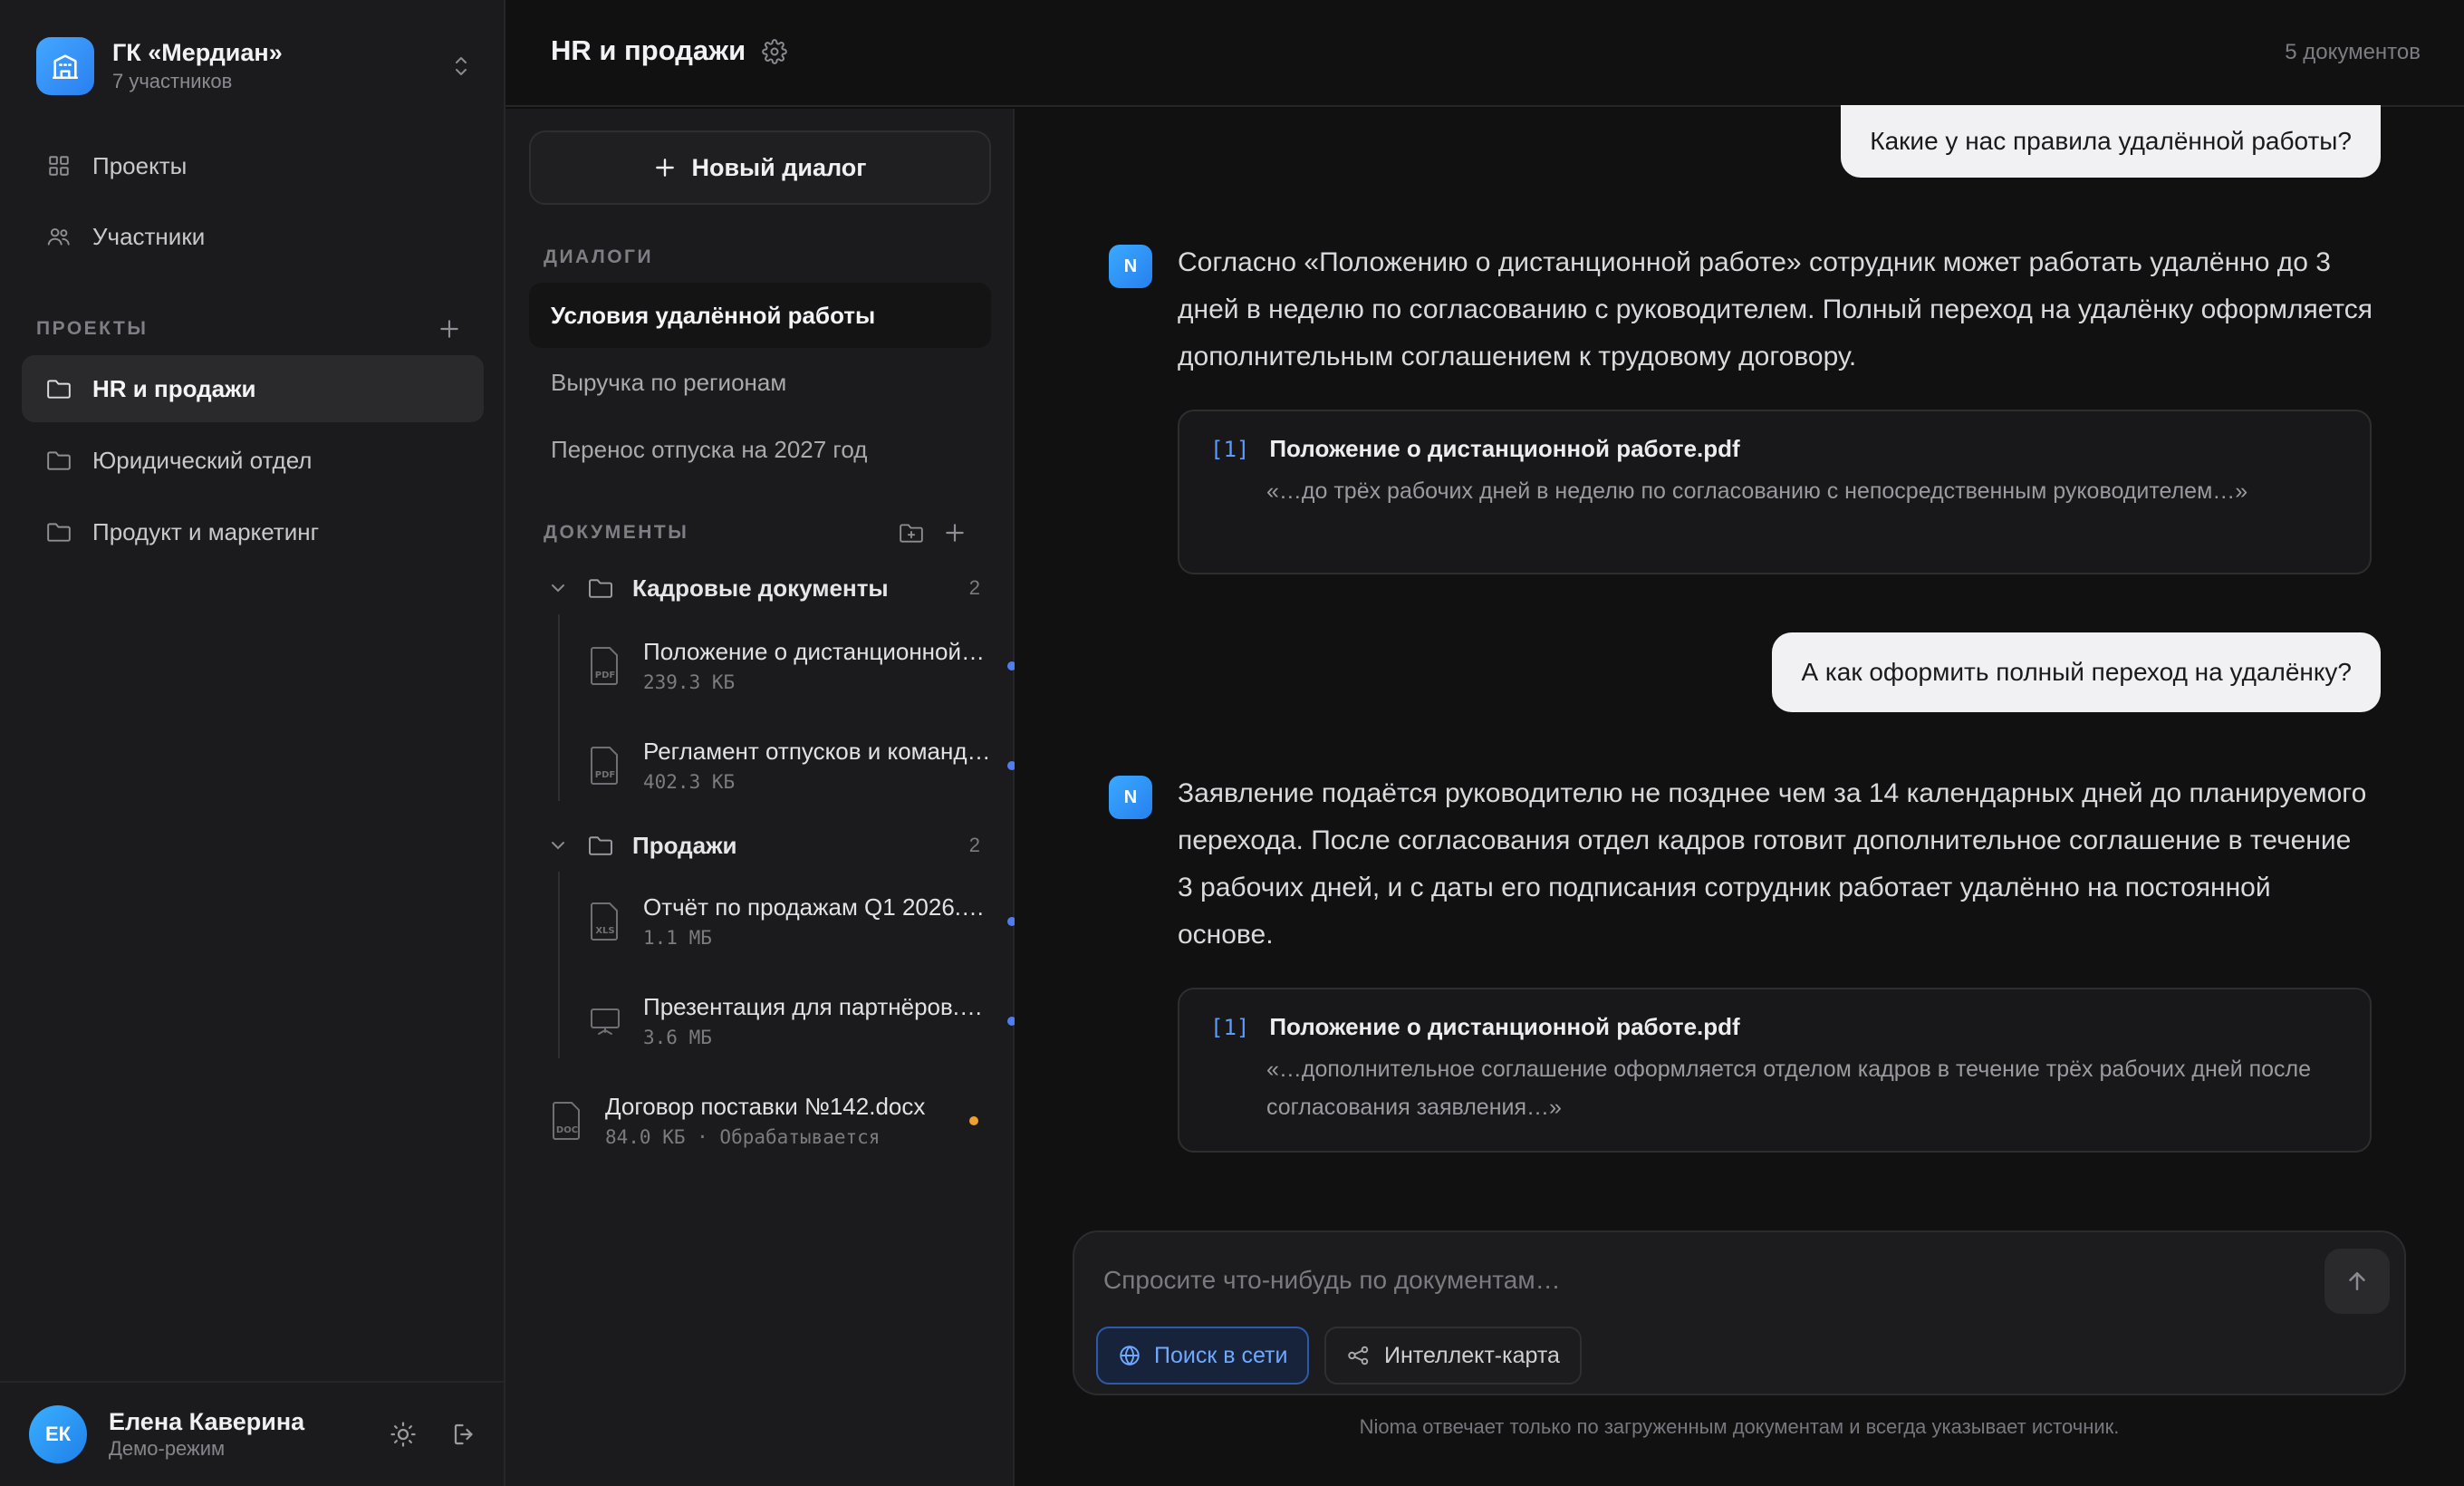  I want to click on new-dialog-button: Новый диалог, so click(760, 168).